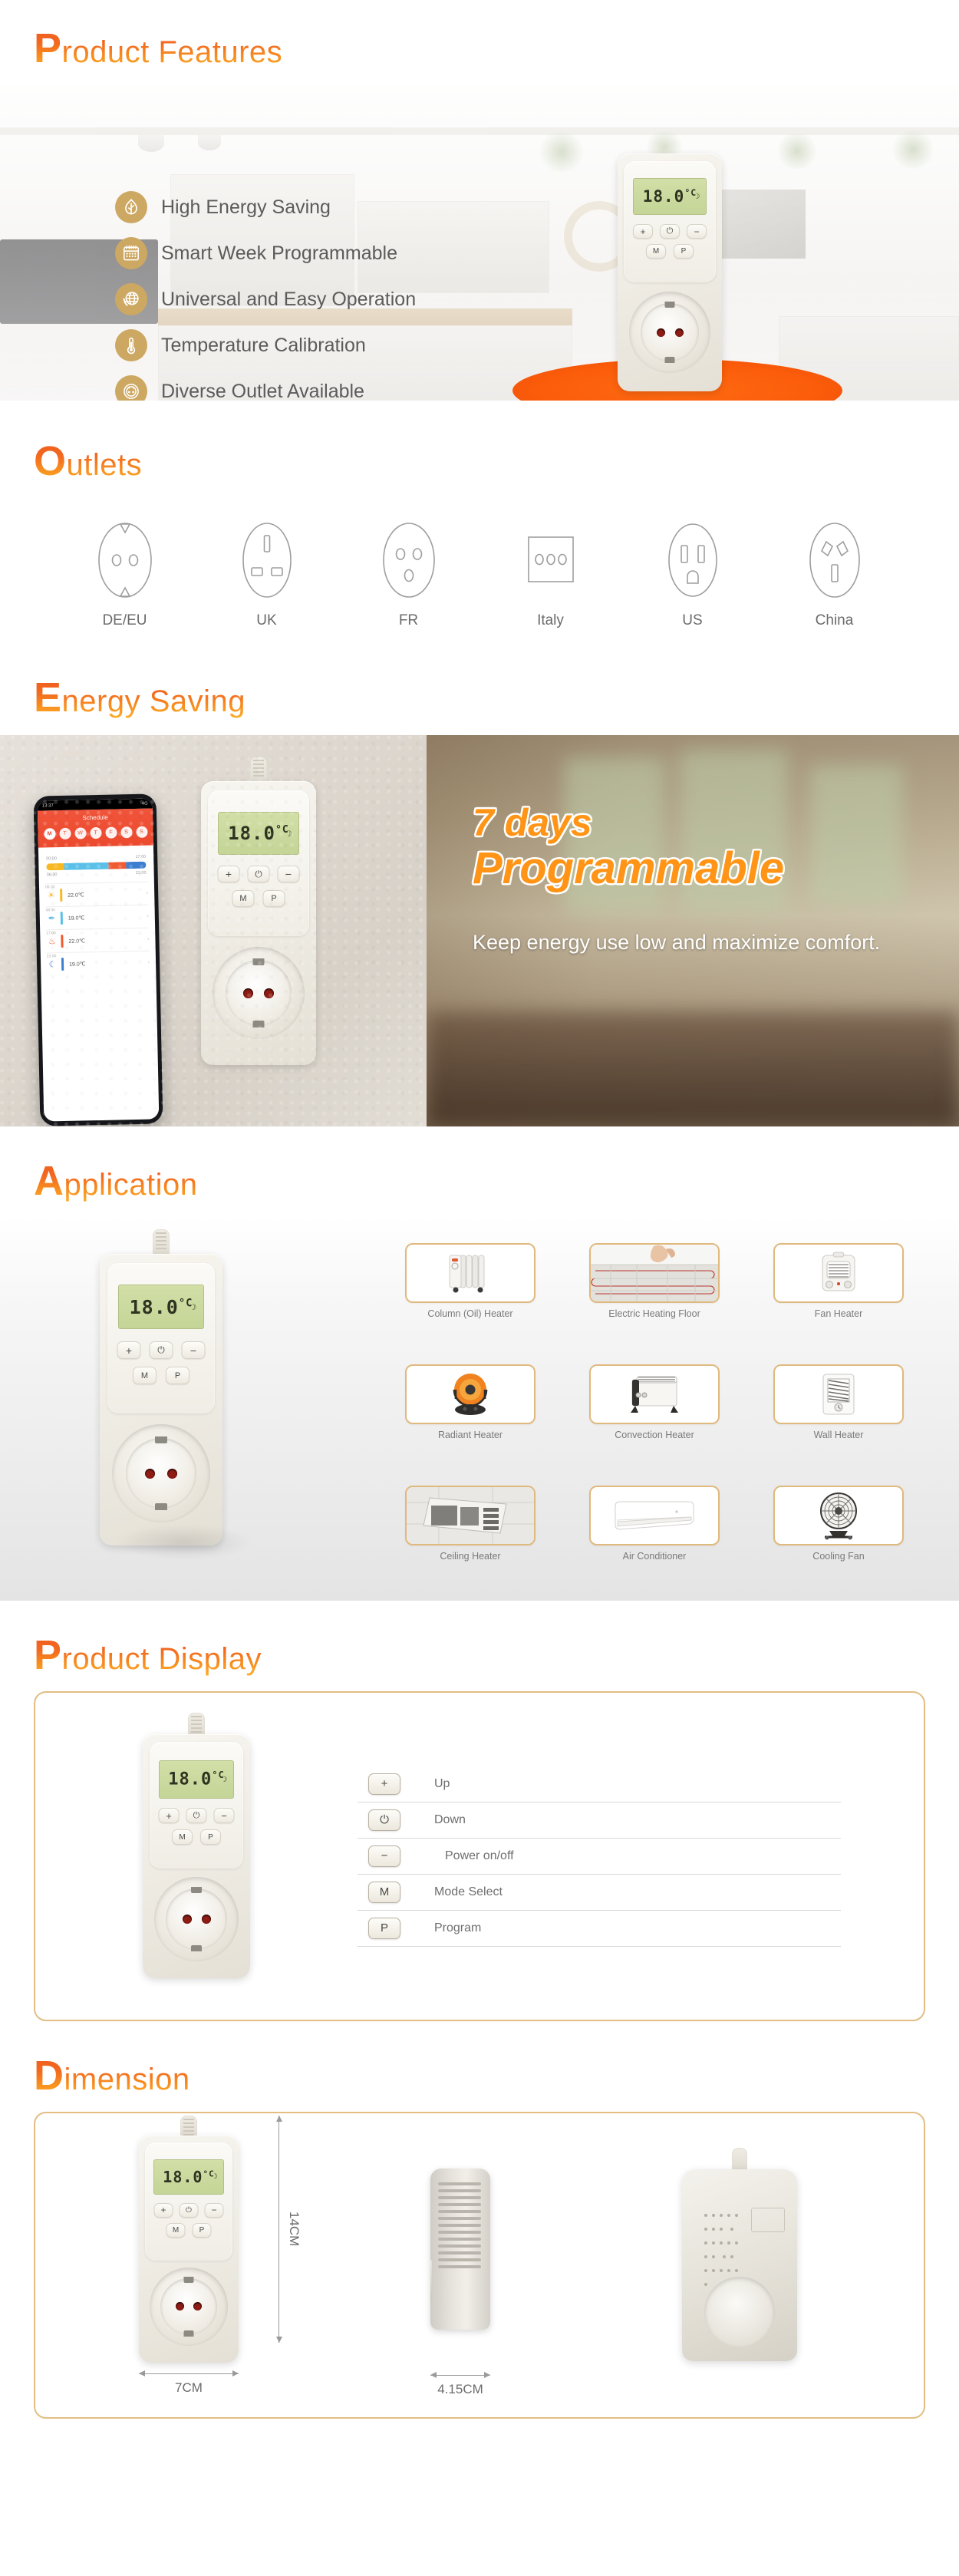 The width and height of the screenshot is (959, 2576). I want to click on section-title-rest: utlets, so click(104, 465).